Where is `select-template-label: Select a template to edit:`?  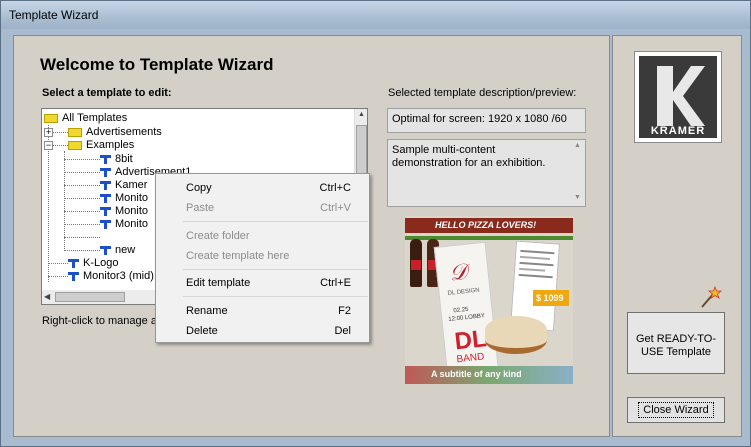
select-template-label: Select a template to edit: is located at coordinates (107, 93).